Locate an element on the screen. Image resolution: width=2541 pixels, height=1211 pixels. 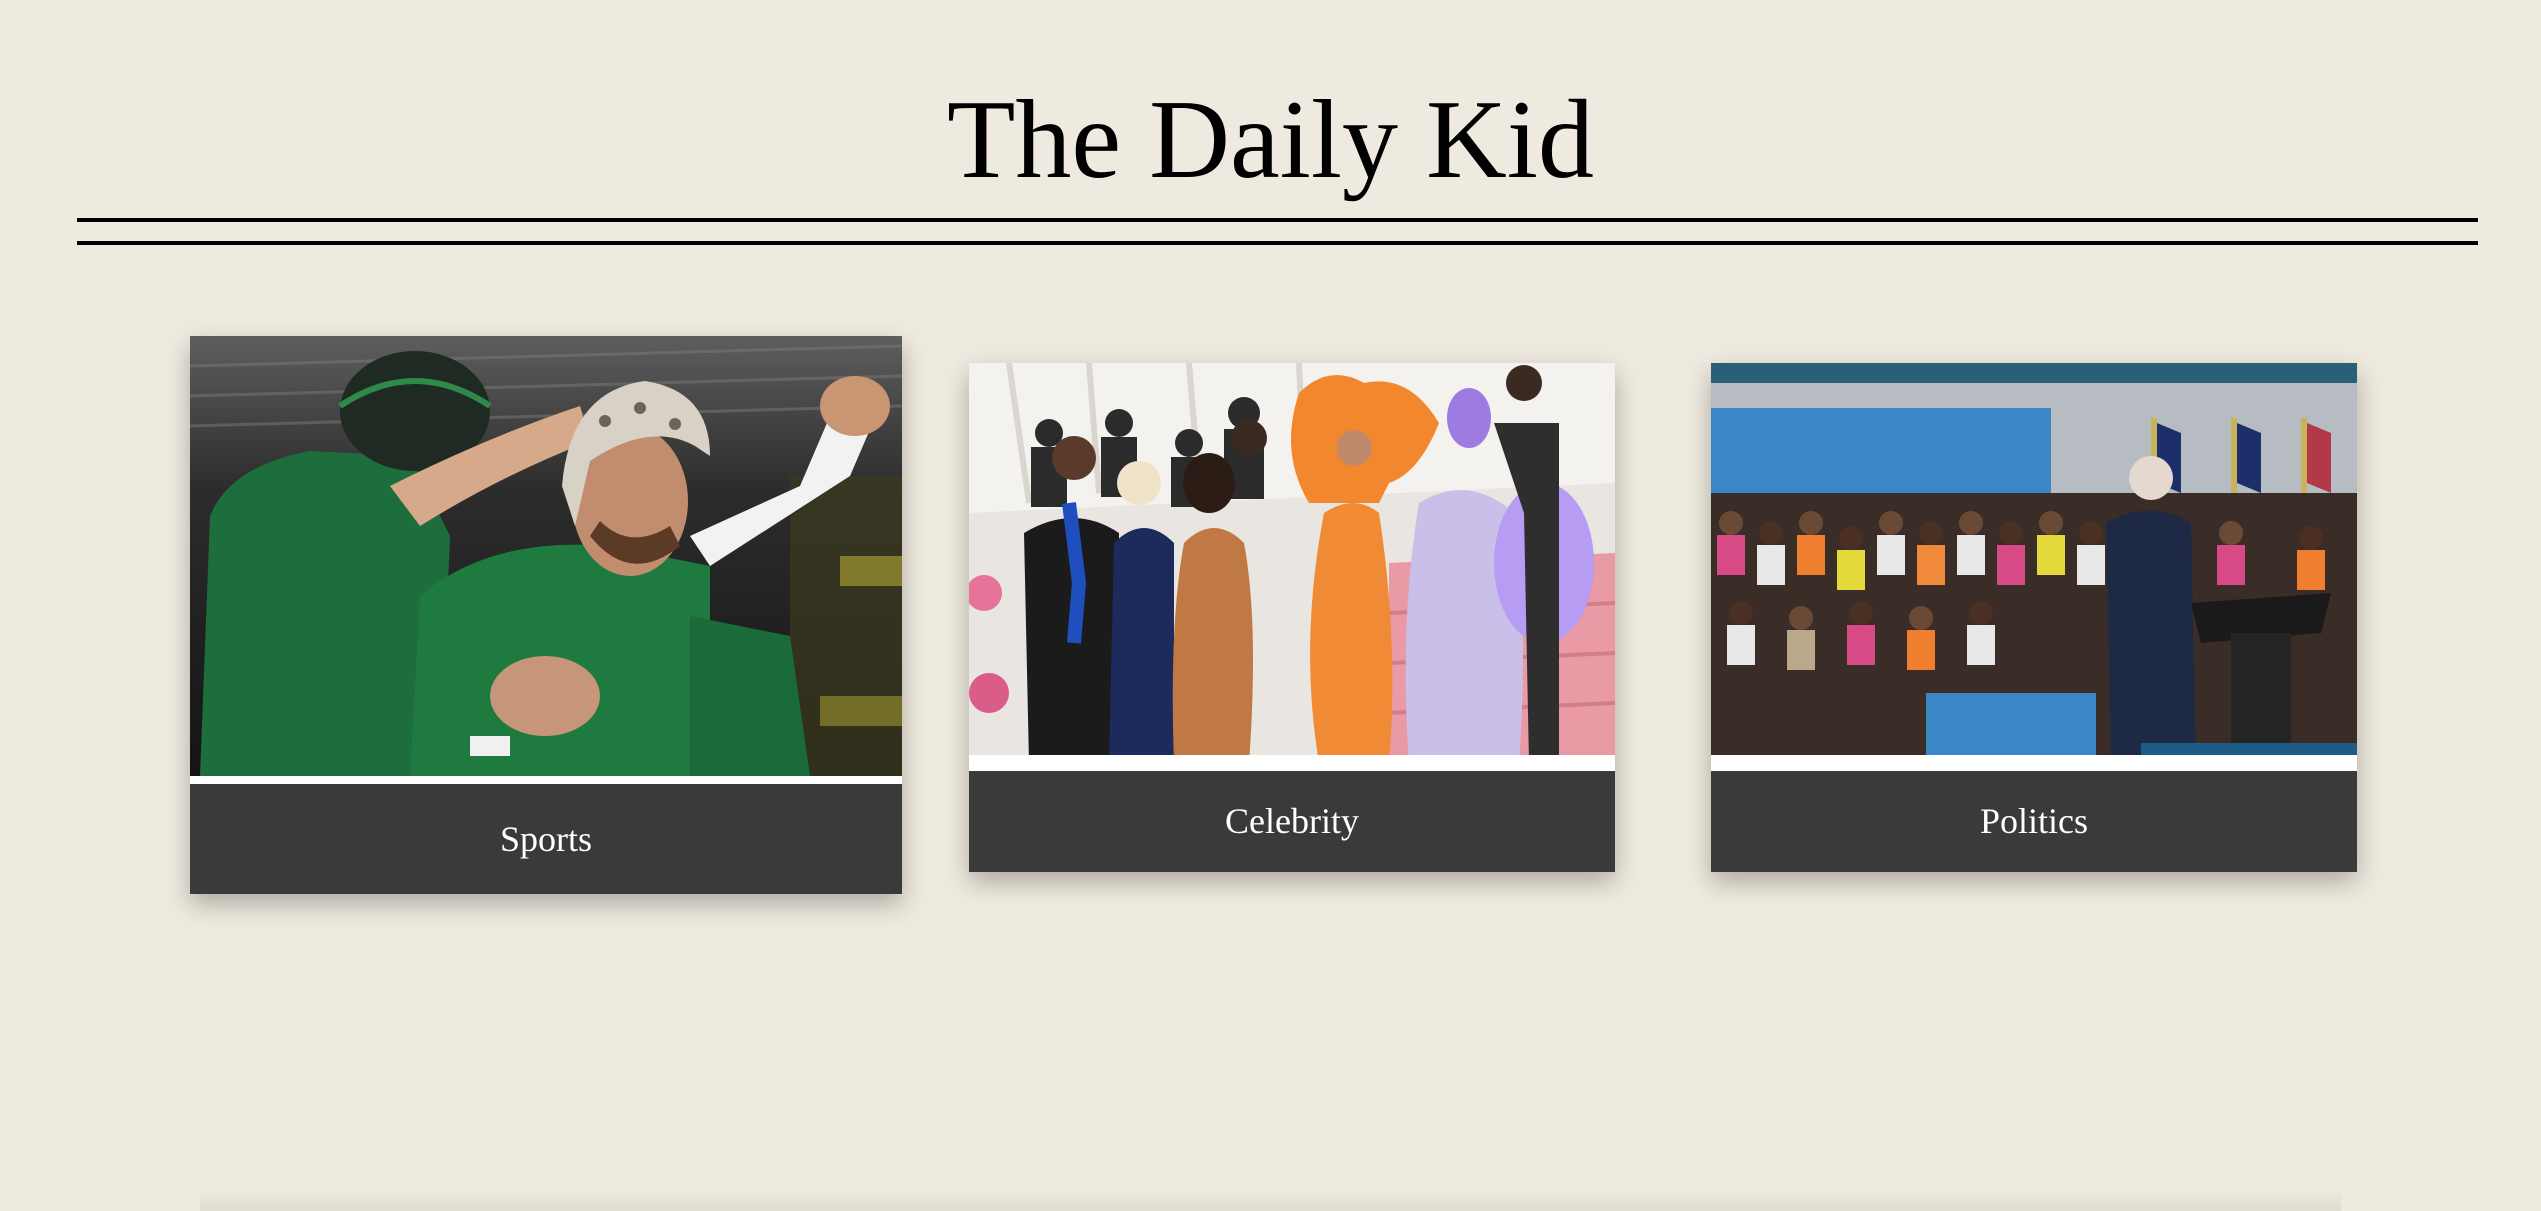
masthead-rule-bottom is located at coordinates (1277, 243).